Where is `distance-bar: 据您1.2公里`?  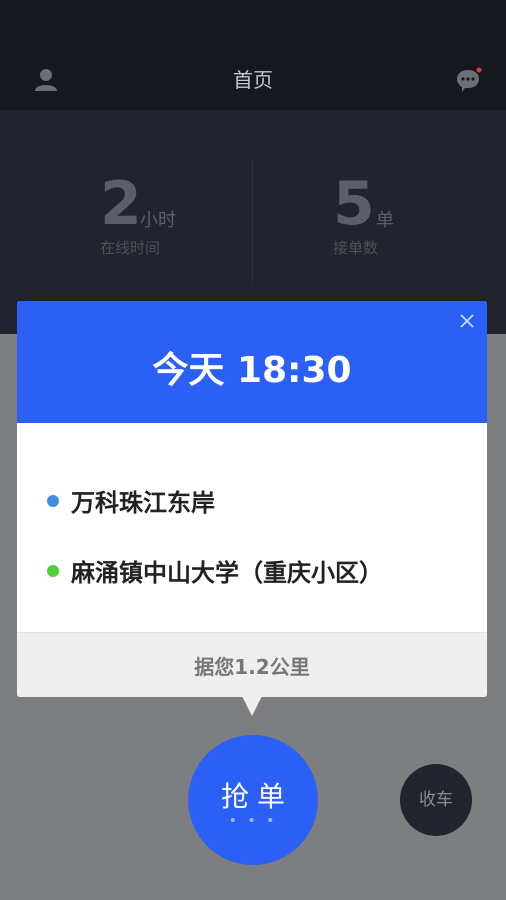 distance-bar: 据您1.2公里 is located at coordinates (252, 664).